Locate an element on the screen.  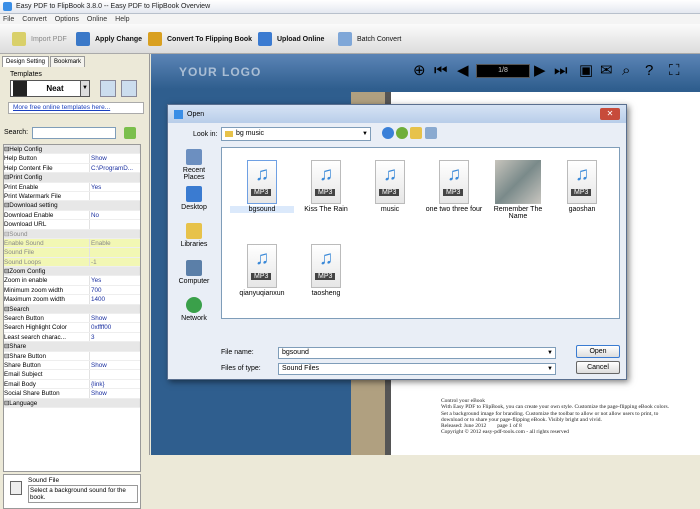
property-row: Maximum zoom width 1400 is located at coordinates (72, 300).